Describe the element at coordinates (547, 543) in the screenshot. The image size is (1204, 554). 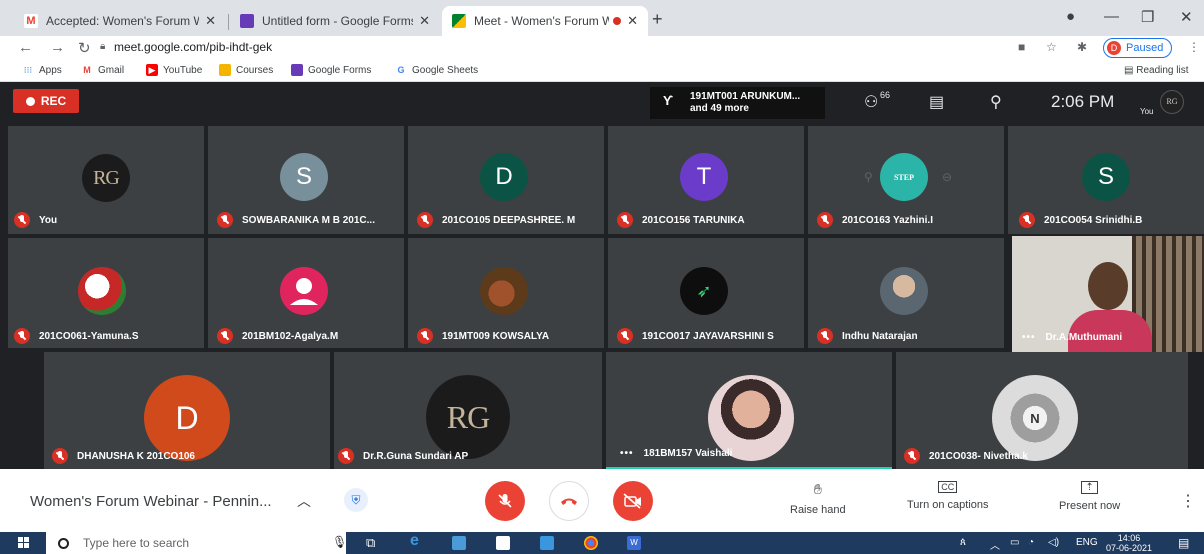
I see `mail-icon` at that location.